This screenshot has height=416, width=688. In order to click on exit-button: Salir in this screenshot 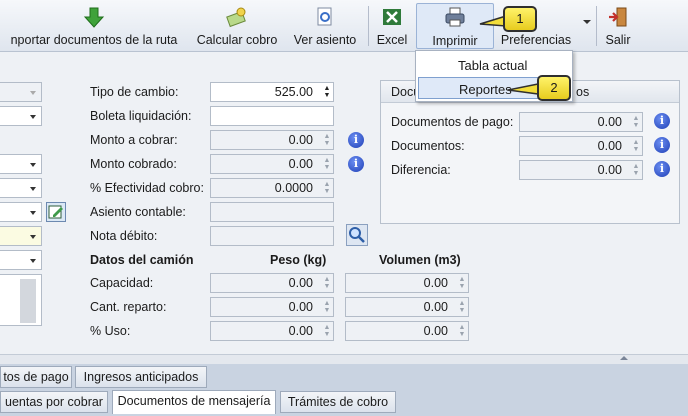, I will do `click(618, 26)`.